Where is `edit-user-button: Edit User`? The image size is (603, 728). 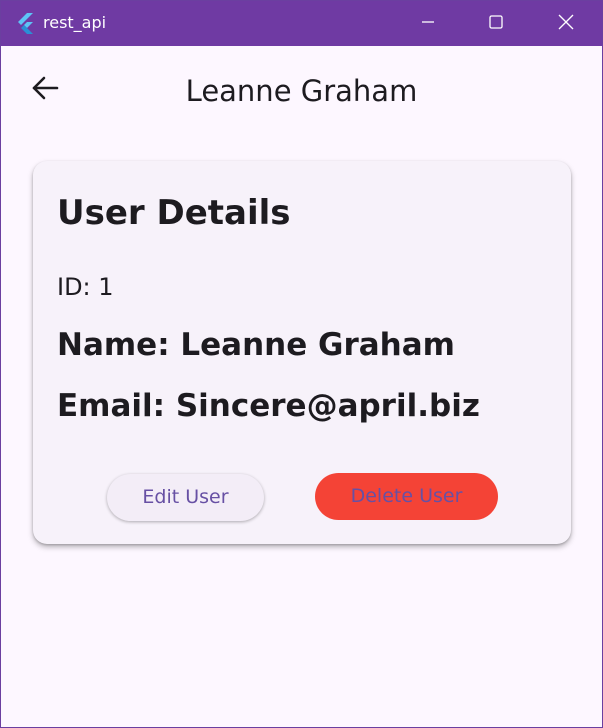
edit-user-button: Edit User is located at coordinates (185, 497).